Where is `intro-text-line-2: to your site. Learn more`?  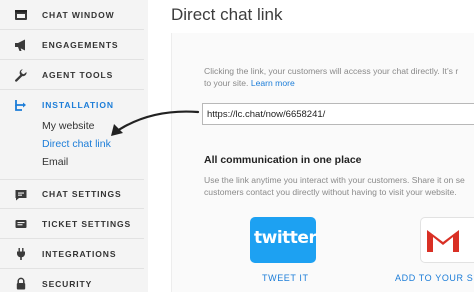
intro-text-line-2: to your site. Learn more is located at coordinates (249, 83).